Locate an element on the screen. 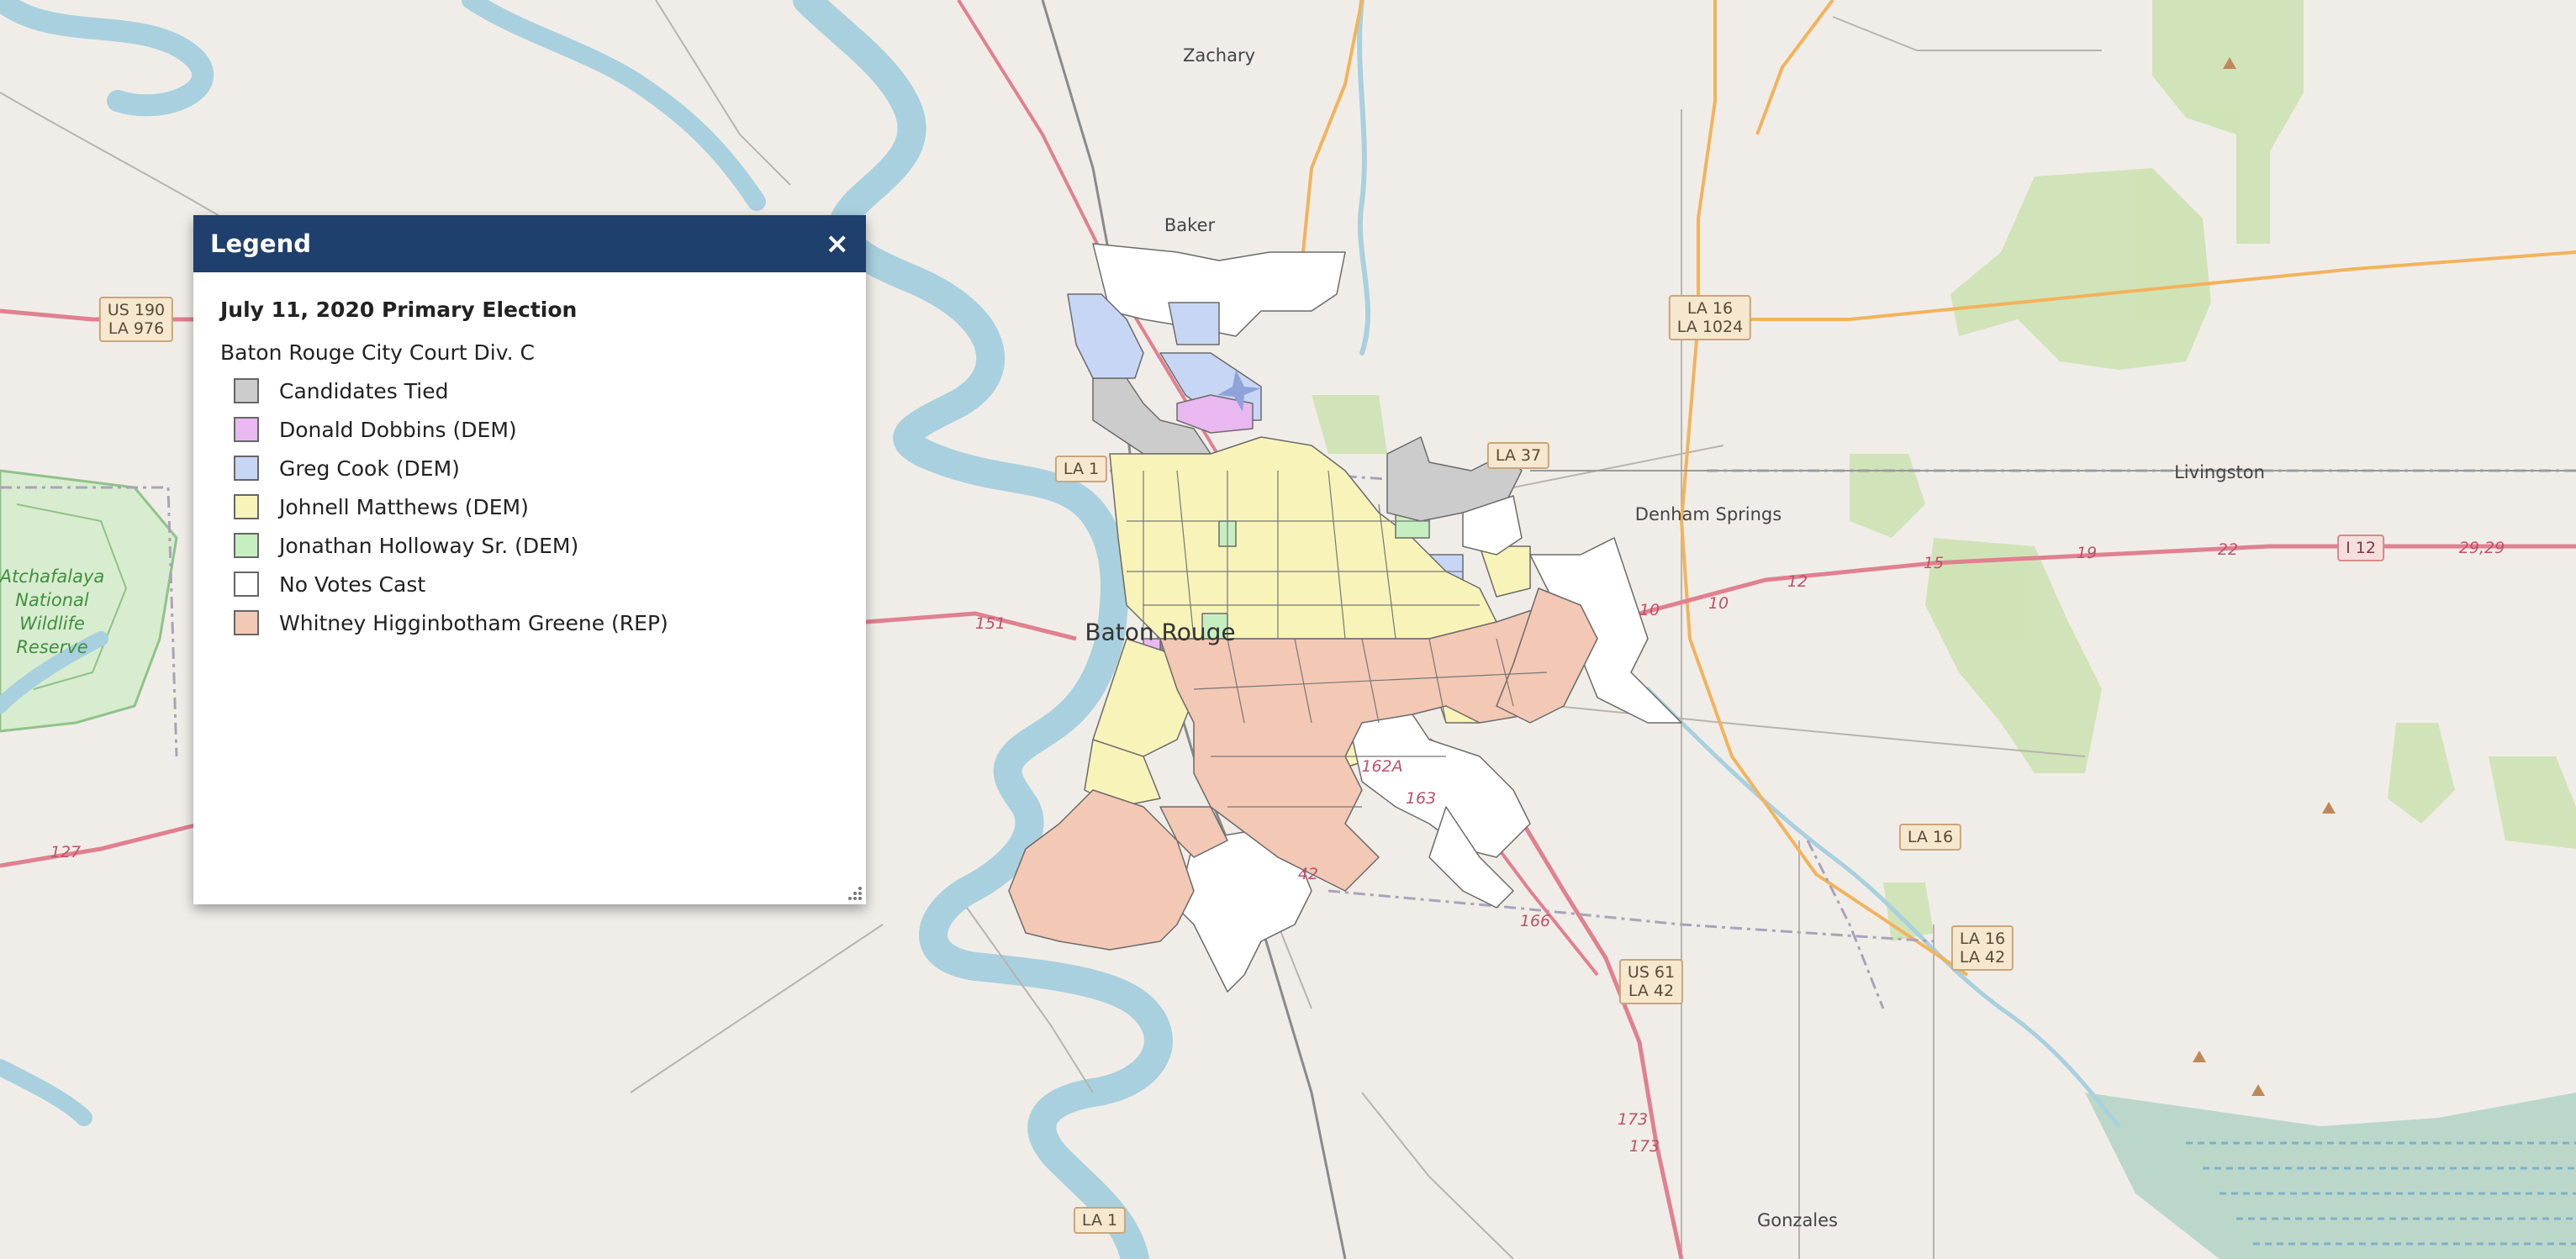 Image resolution: width=2576 pixels, height=1259 pixels. shield-us61-la42: US 61 LA 42 is located at coordinates (1651, 981).